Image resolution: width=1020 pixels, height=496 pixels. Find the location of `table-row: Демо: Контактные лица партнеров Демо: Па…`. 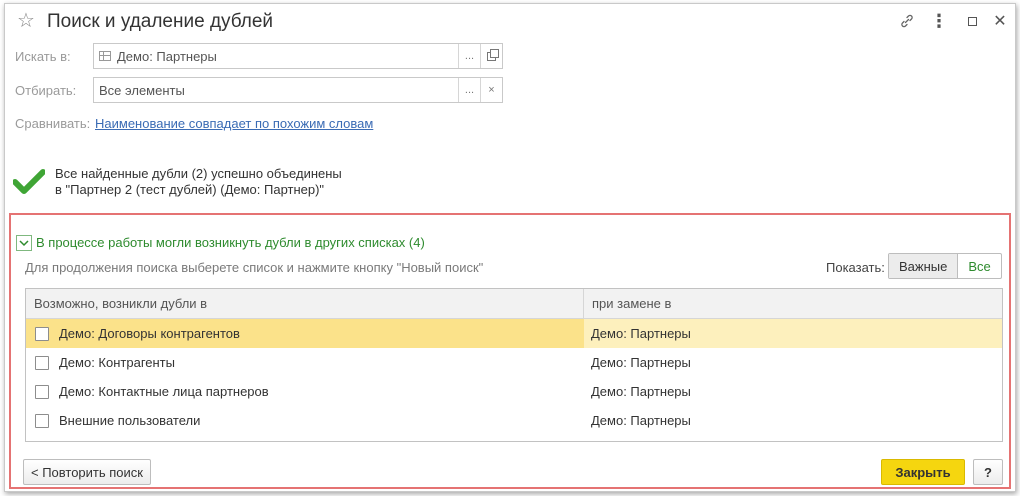

table-row: Демо: Контактные лица партнеров Демо: Па… is located at coordinates (514, 391).